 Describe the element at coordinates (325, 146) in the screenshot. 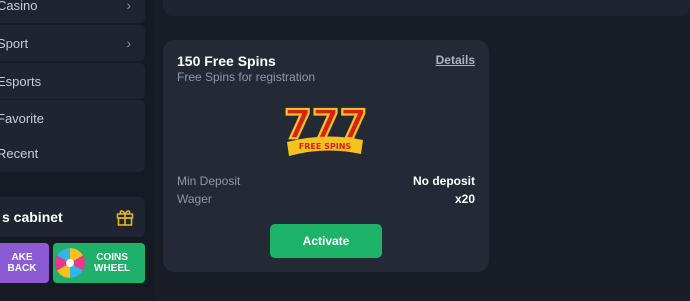

I see `badge-text: FREE SPINS` at that location.